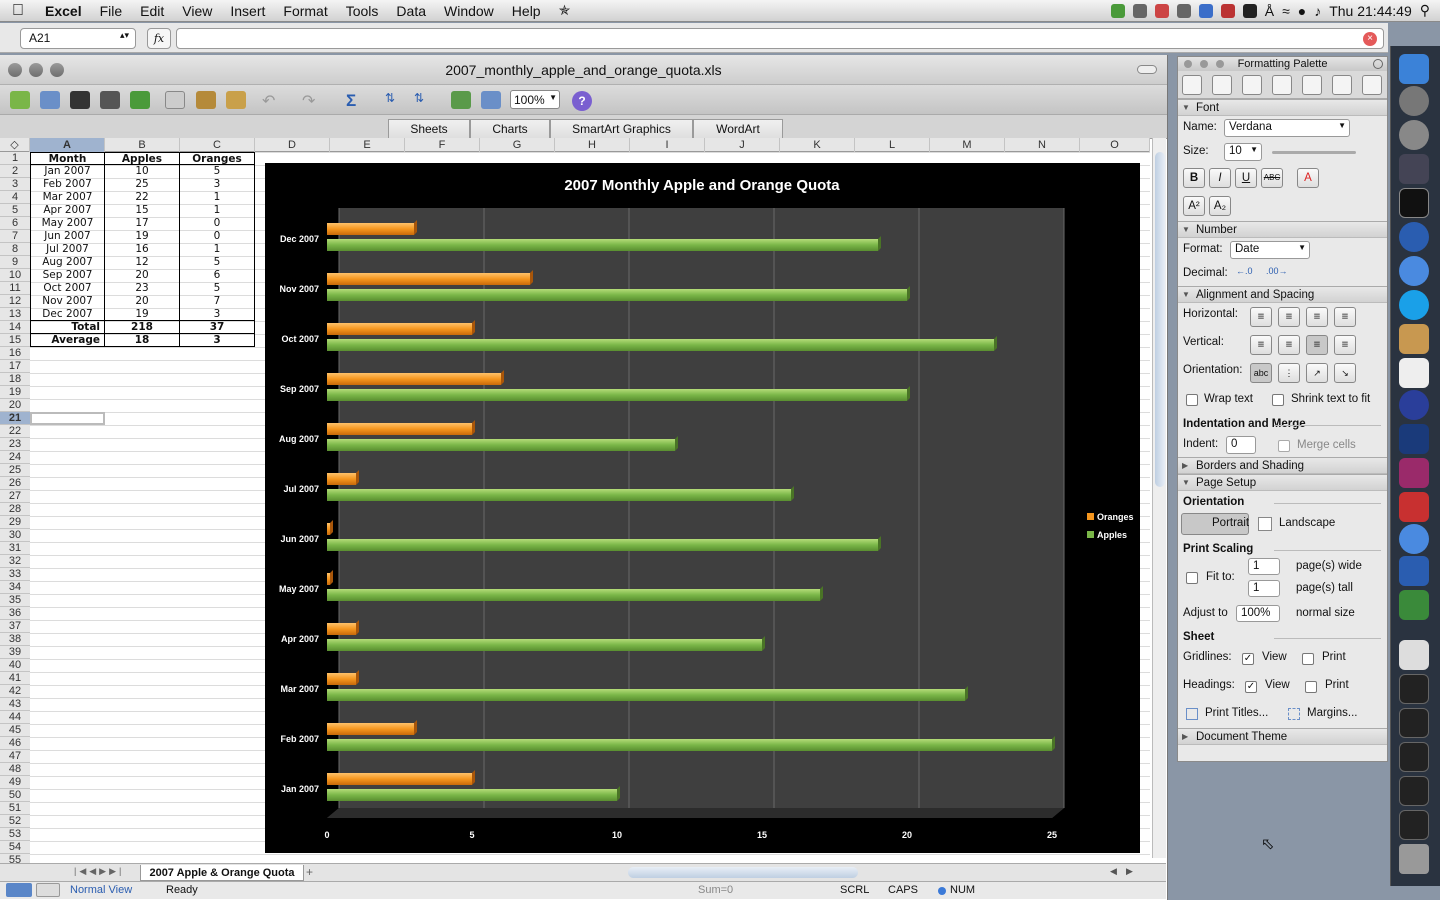 This screenshot has width=1440, height=900. What do you see at coordinates (110, 100) in the screenshot?
I see `print-icon` at bounding box center [110, 100].